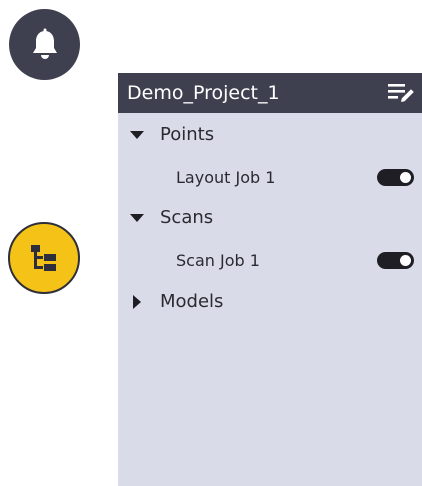 The image size is (422, 486). I want to click on list-item-layout-job: Layout Job 1, so click(270, 177).